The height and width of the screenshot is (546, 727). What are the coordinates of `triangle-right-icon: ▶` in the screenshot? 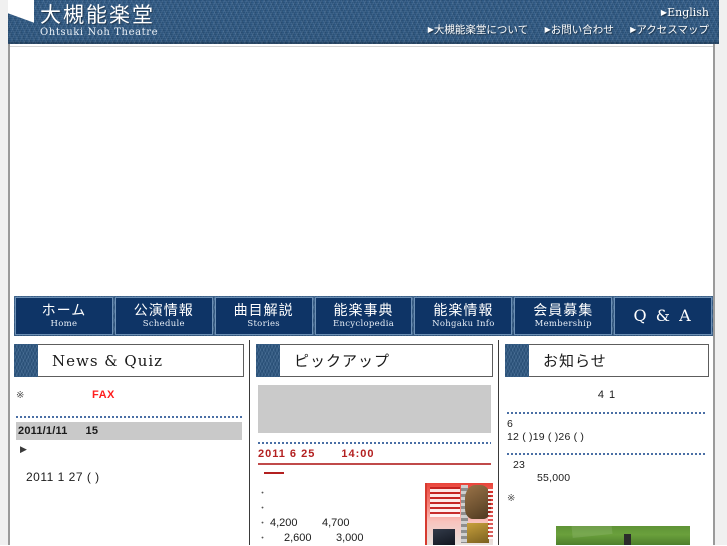 It's located at (23, 449).